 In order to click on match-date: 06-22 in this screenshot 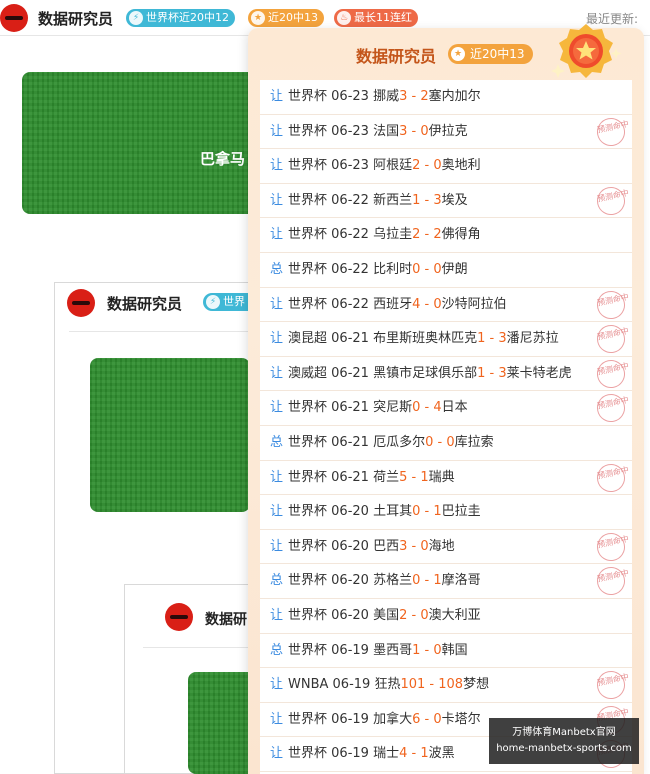, I will do `click(350, 200)`.